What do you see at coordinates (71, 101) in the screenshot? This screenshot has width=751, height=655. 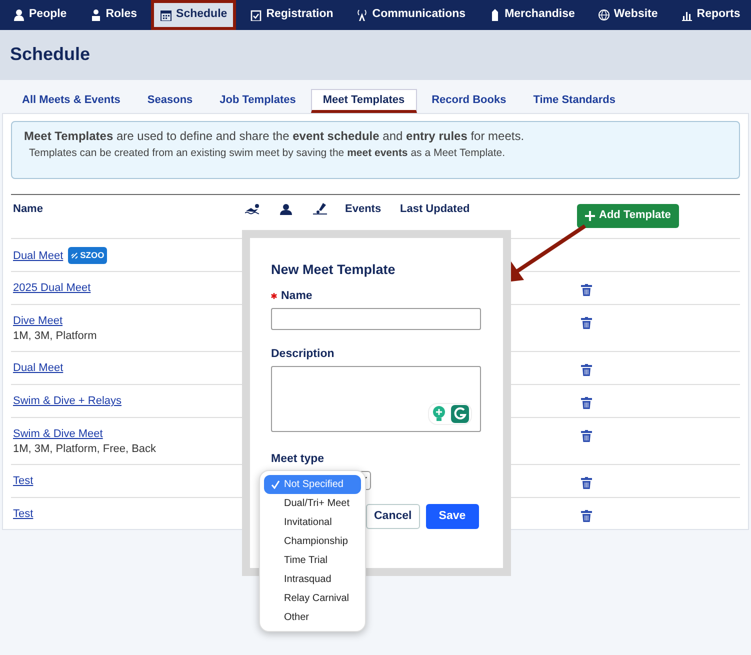 I see `tab: All Meets & Events` at bounding box center [71, 101].